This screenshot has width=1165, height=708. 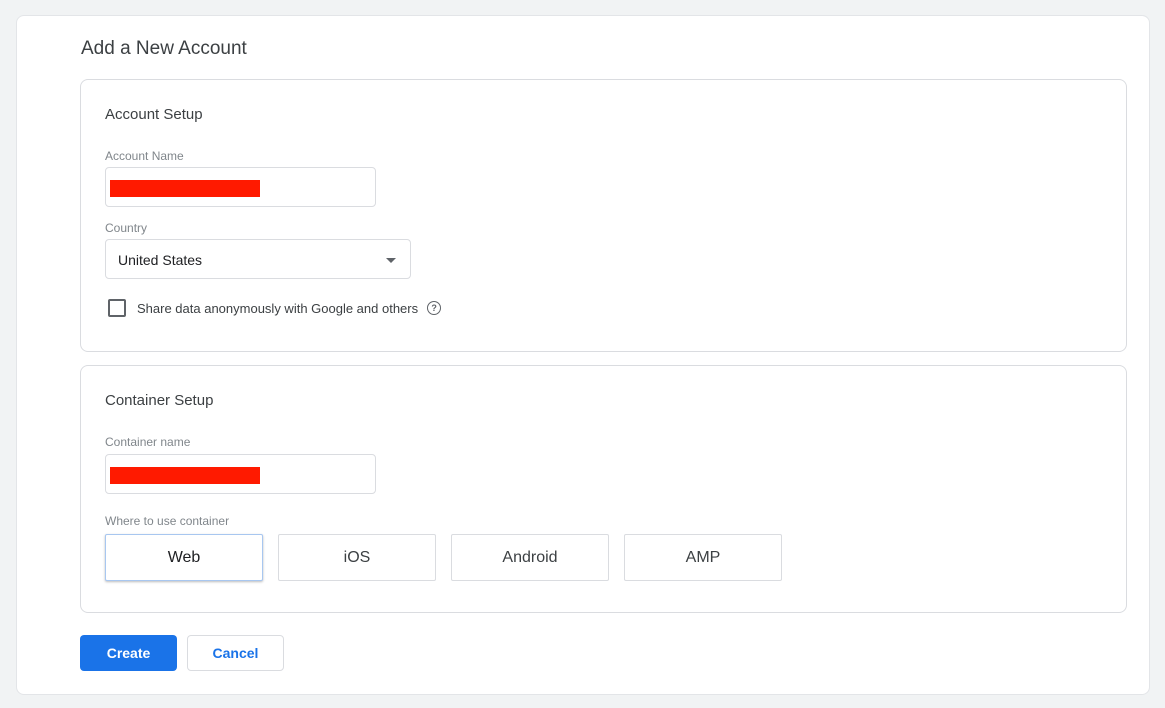 What do you see at coordinates (434, 308) in the screenshot?
I see `help-circle-icon: ?` at bounding box center [434, 308].